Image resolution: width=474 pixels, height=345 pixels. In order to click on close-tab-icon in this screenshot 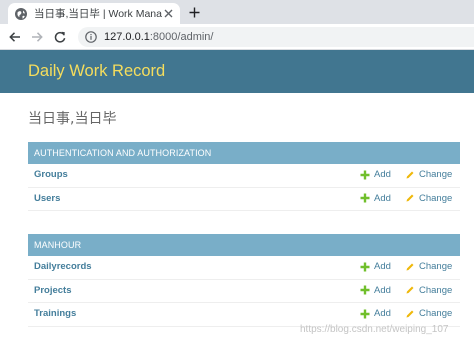, I will do `click(168, 13)`.